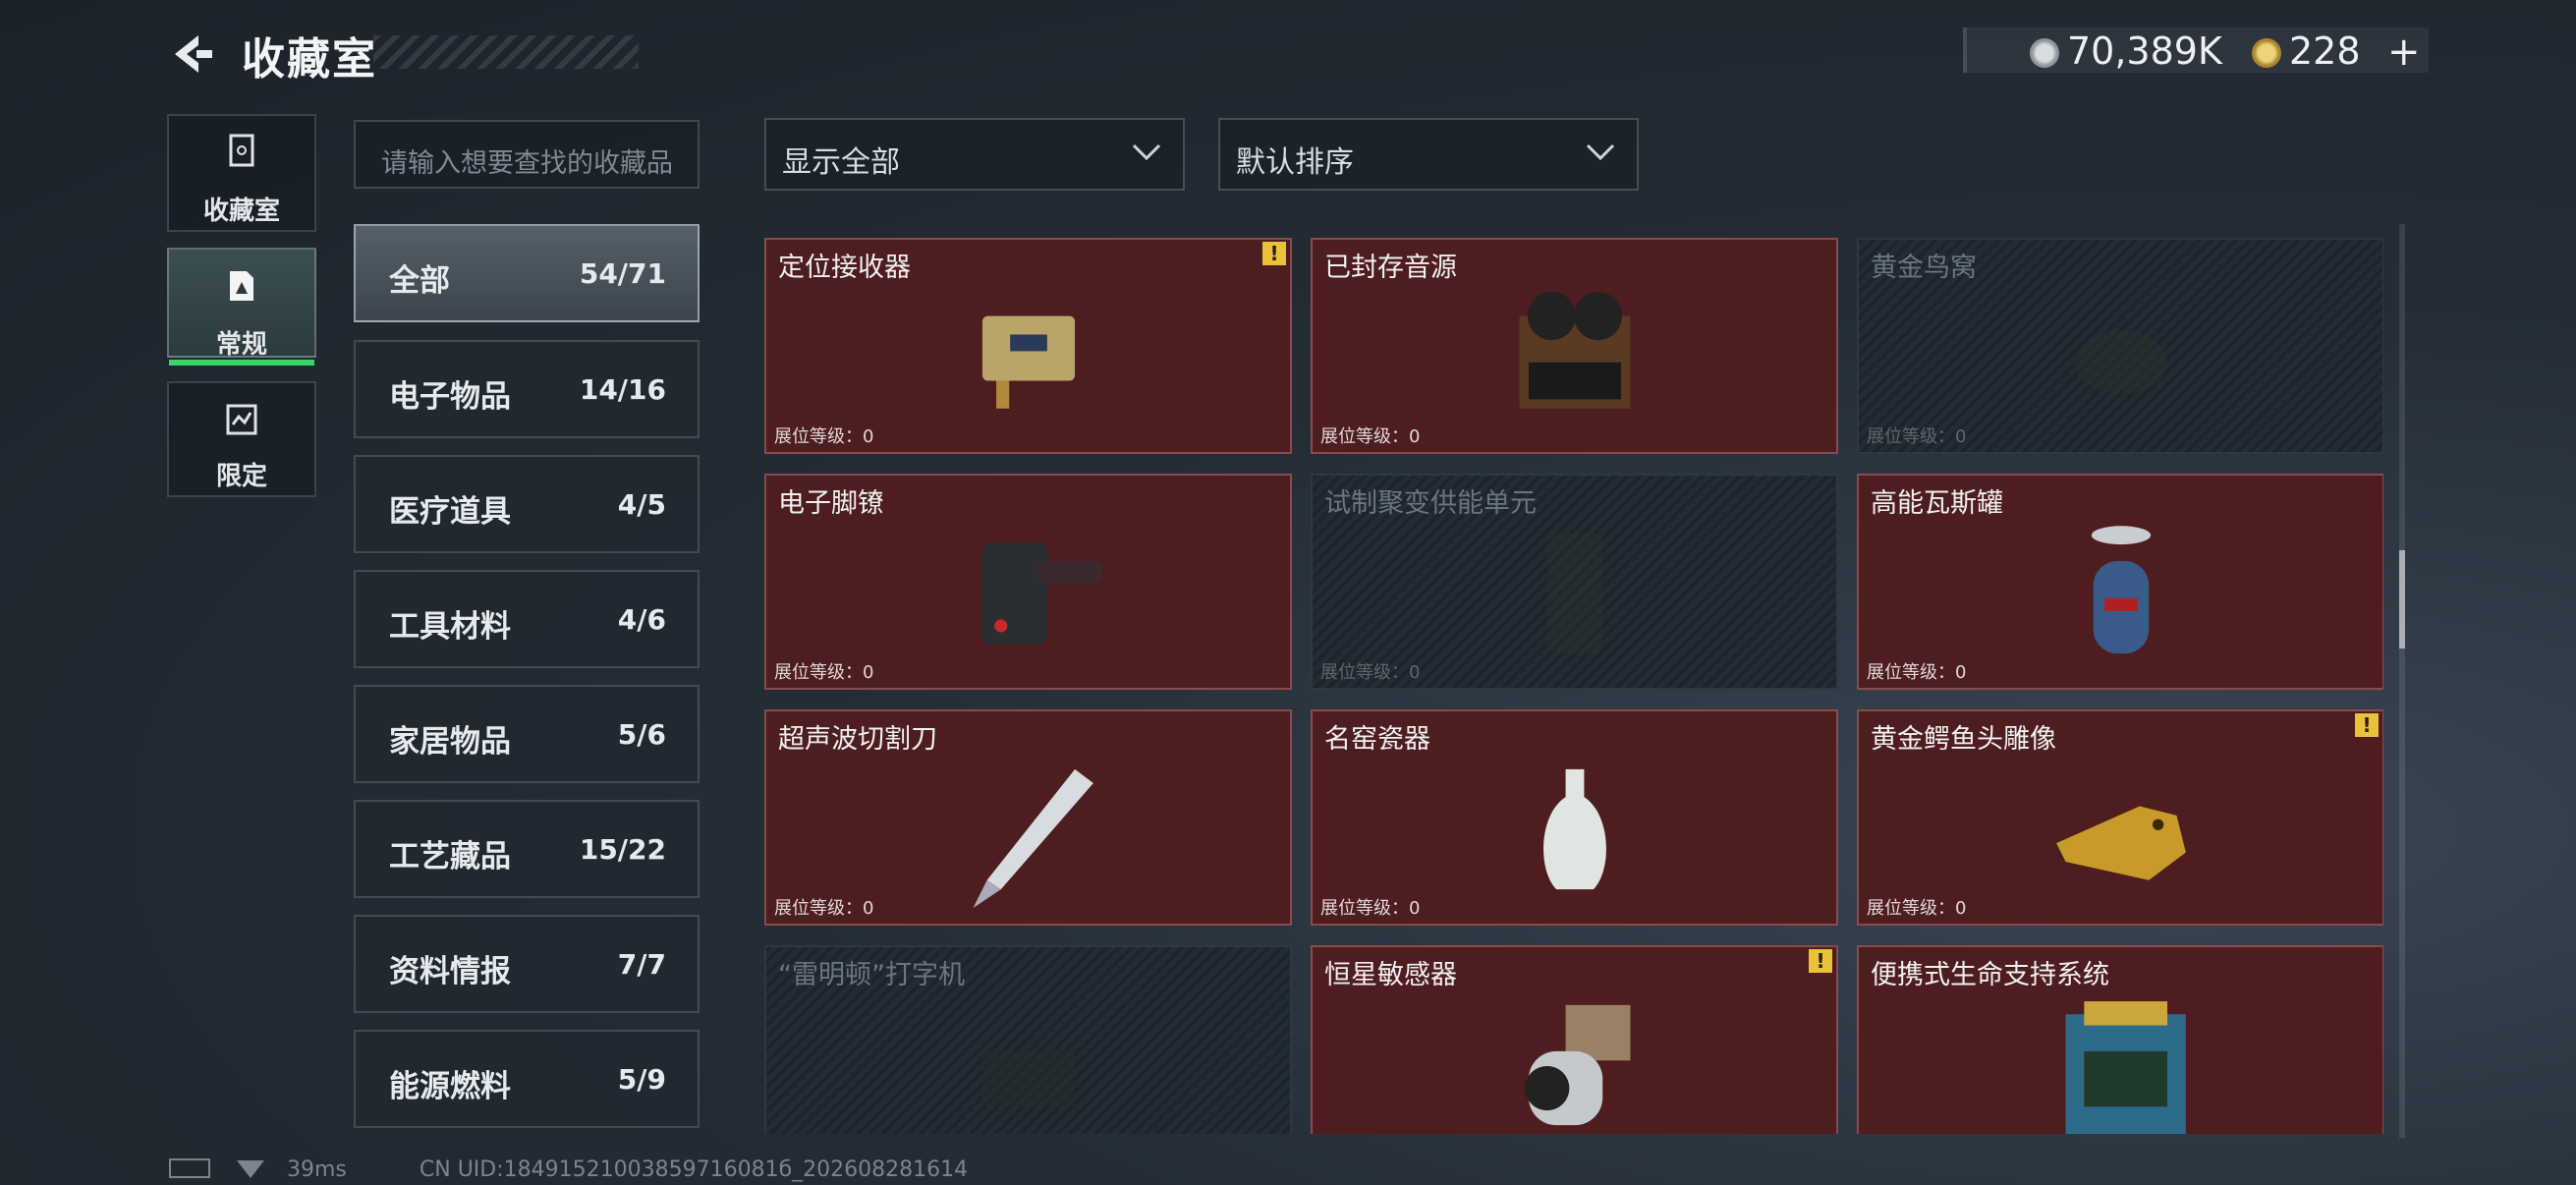 This screenshot has width=2576, height=1185. What do you see at coordinates (2120, 817) in the screenshot?
I see `collection-card: 黄金鳄鱼头雕像! 展位等级：0` at bounding box center [2120, 817].